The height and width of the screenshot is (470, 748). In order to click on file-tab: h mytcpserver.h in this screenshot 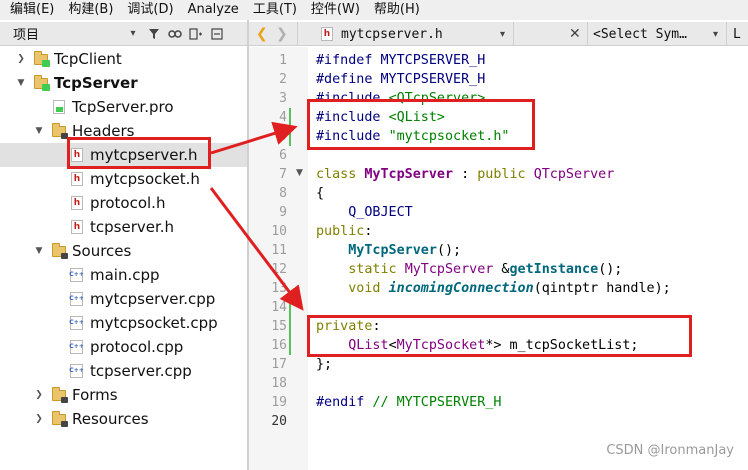, I will do `click(382, 34)`.